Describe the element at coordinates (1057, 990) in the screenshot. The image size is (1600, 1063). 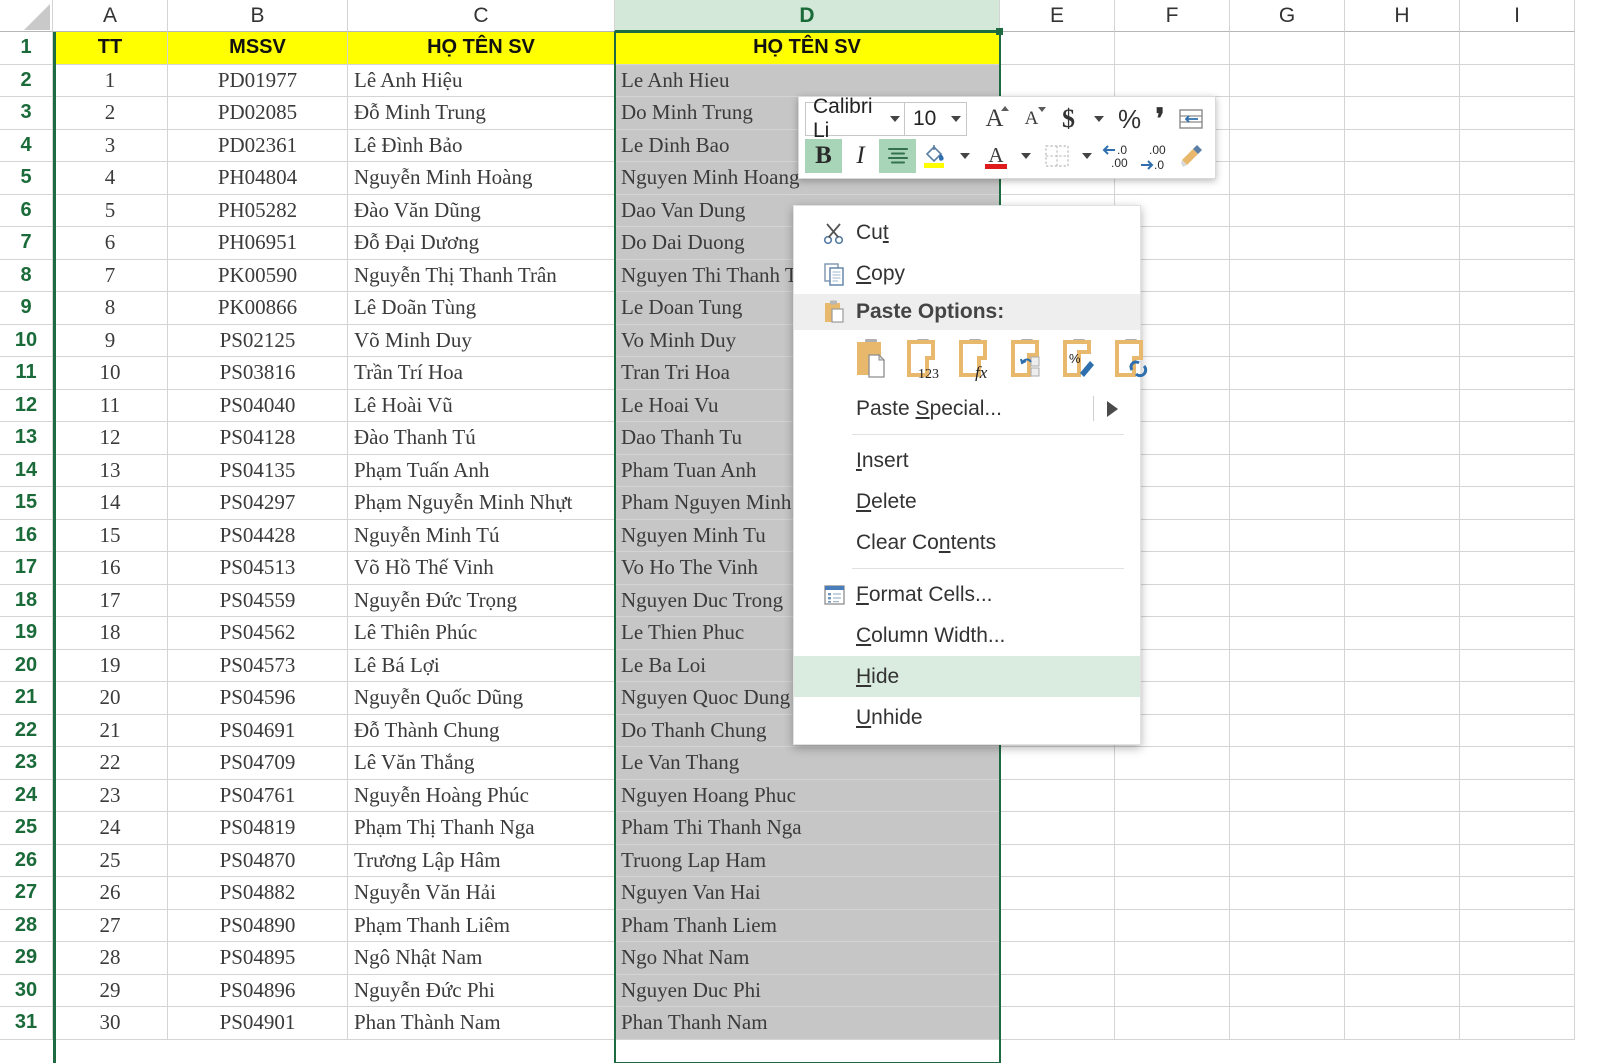
I see `cell-E30` at that location.